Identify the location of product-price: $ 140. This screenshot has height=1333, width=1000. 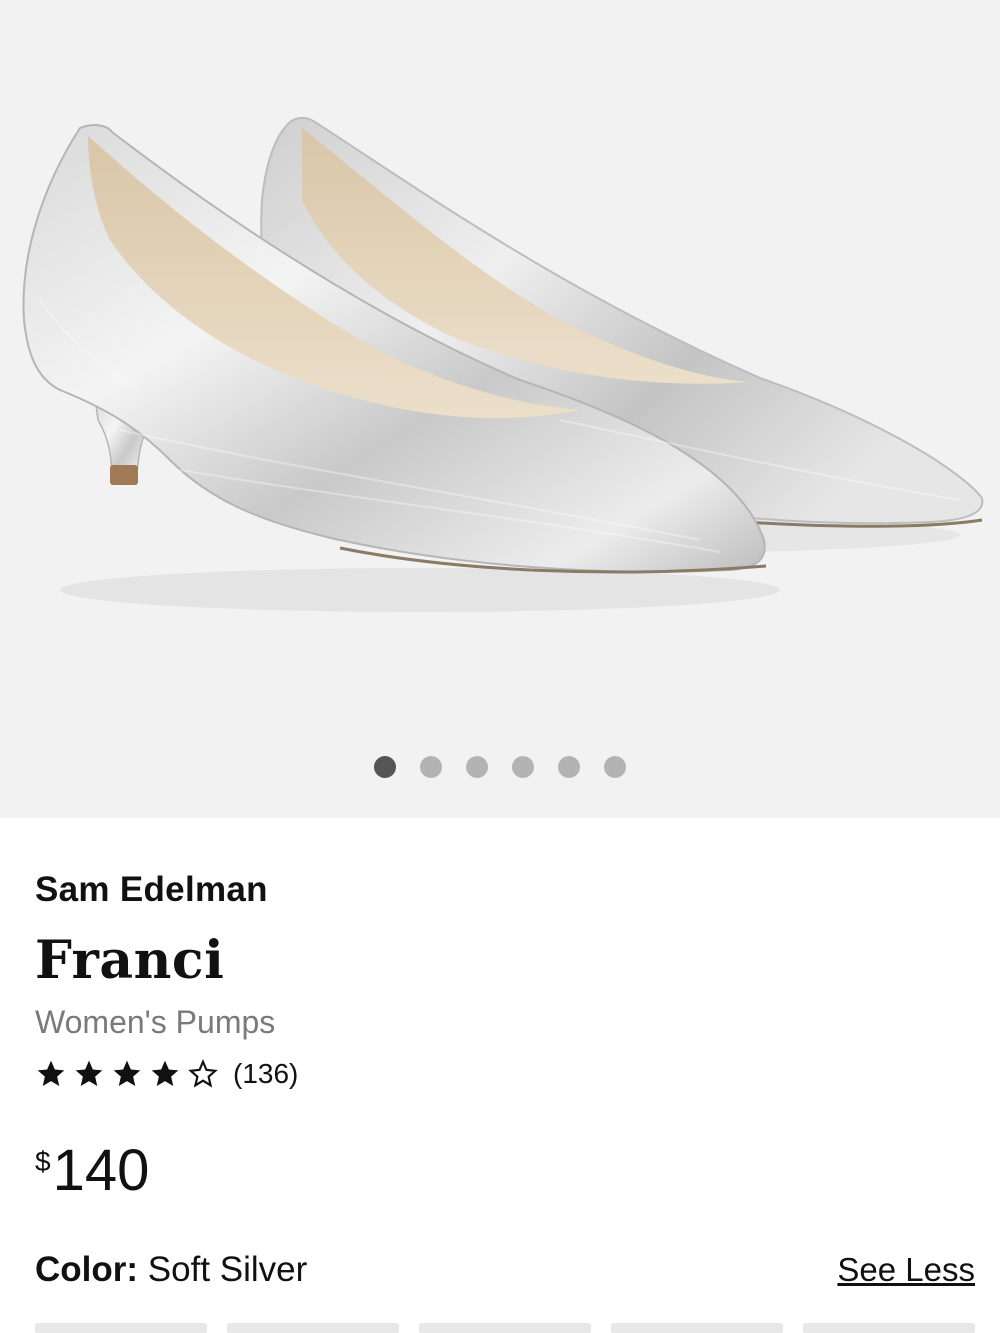
(92, 1171).